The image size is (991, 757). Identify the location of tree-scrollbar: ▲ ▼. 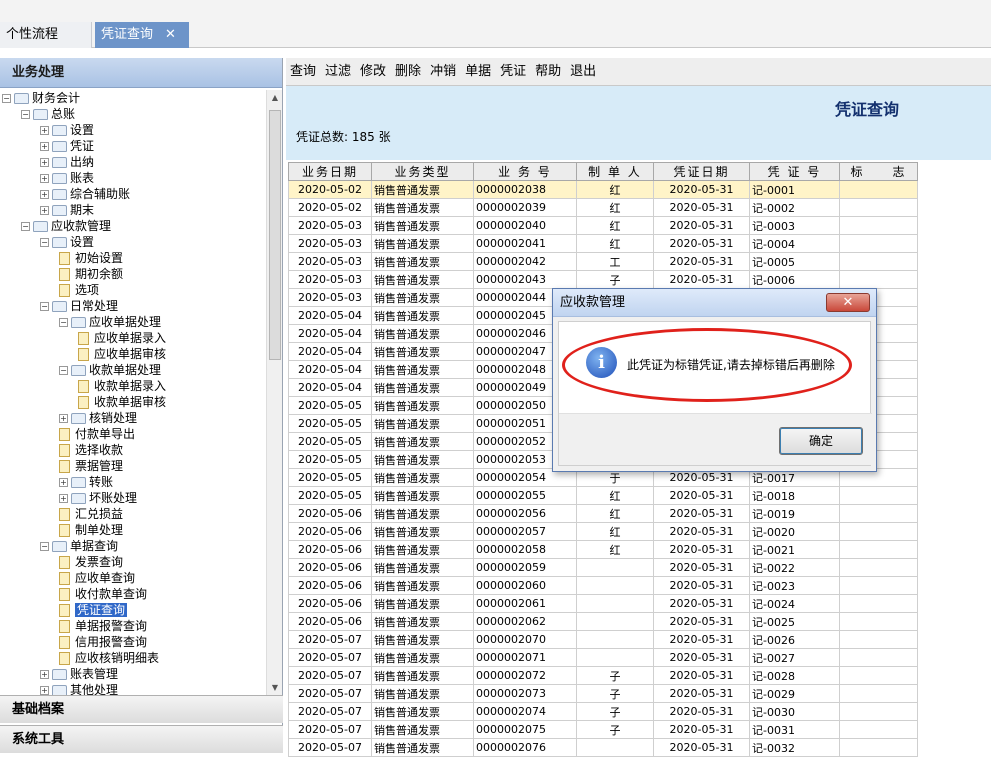
(274, 393).